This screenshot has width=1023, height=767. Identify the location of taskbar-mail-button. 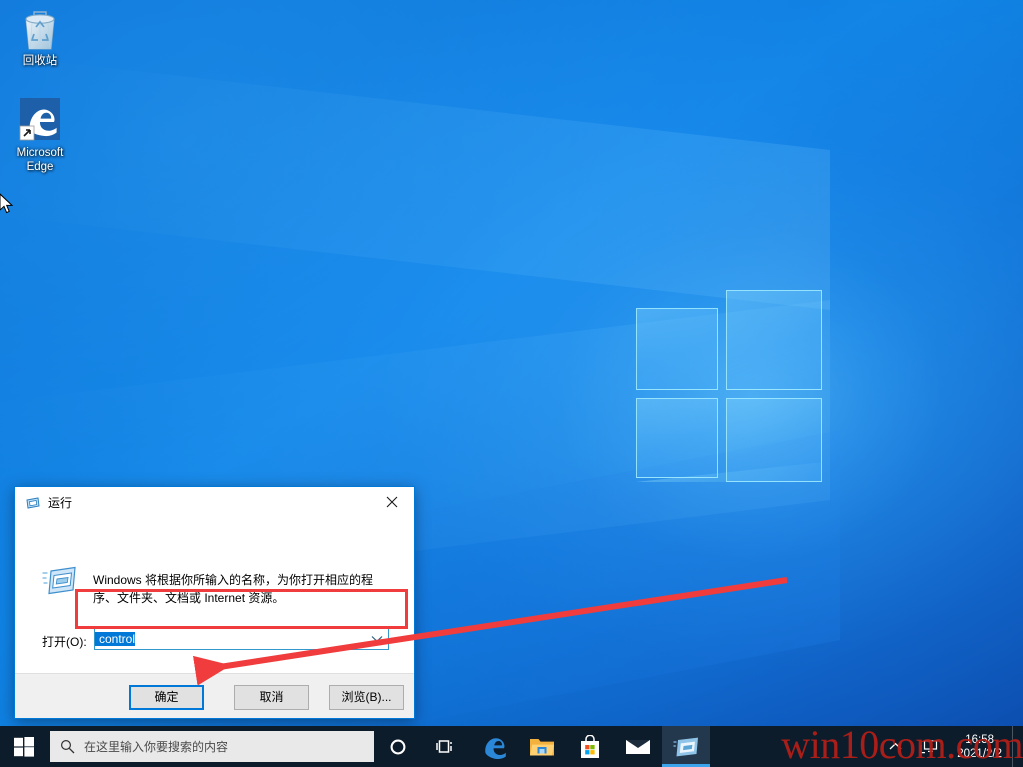
(638, 746).